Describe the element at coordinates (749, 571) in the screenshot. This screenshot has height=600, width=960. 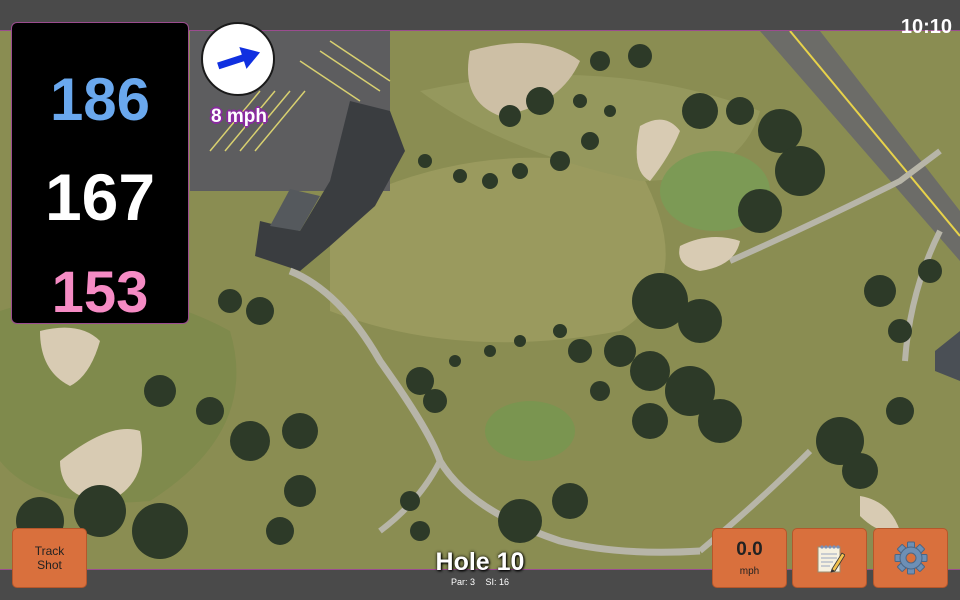
I see `speed-unit: mph` at that location.